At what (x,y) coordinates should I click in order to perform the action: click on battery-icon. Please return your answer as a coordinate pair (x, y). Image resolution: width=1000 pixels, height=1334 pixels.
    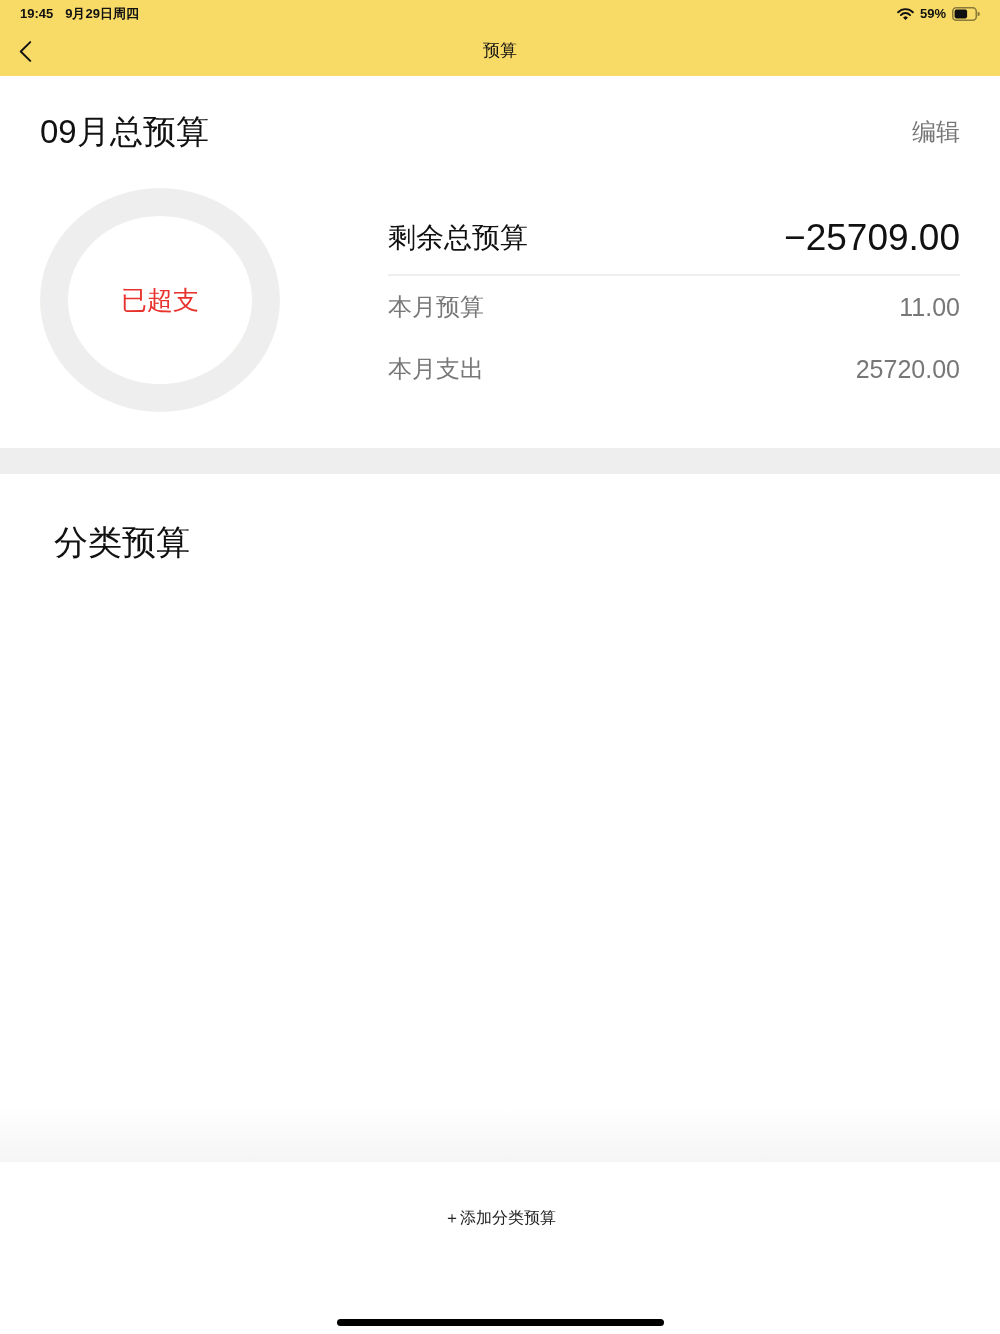
    Looking at the image, I should click on (966, 14).